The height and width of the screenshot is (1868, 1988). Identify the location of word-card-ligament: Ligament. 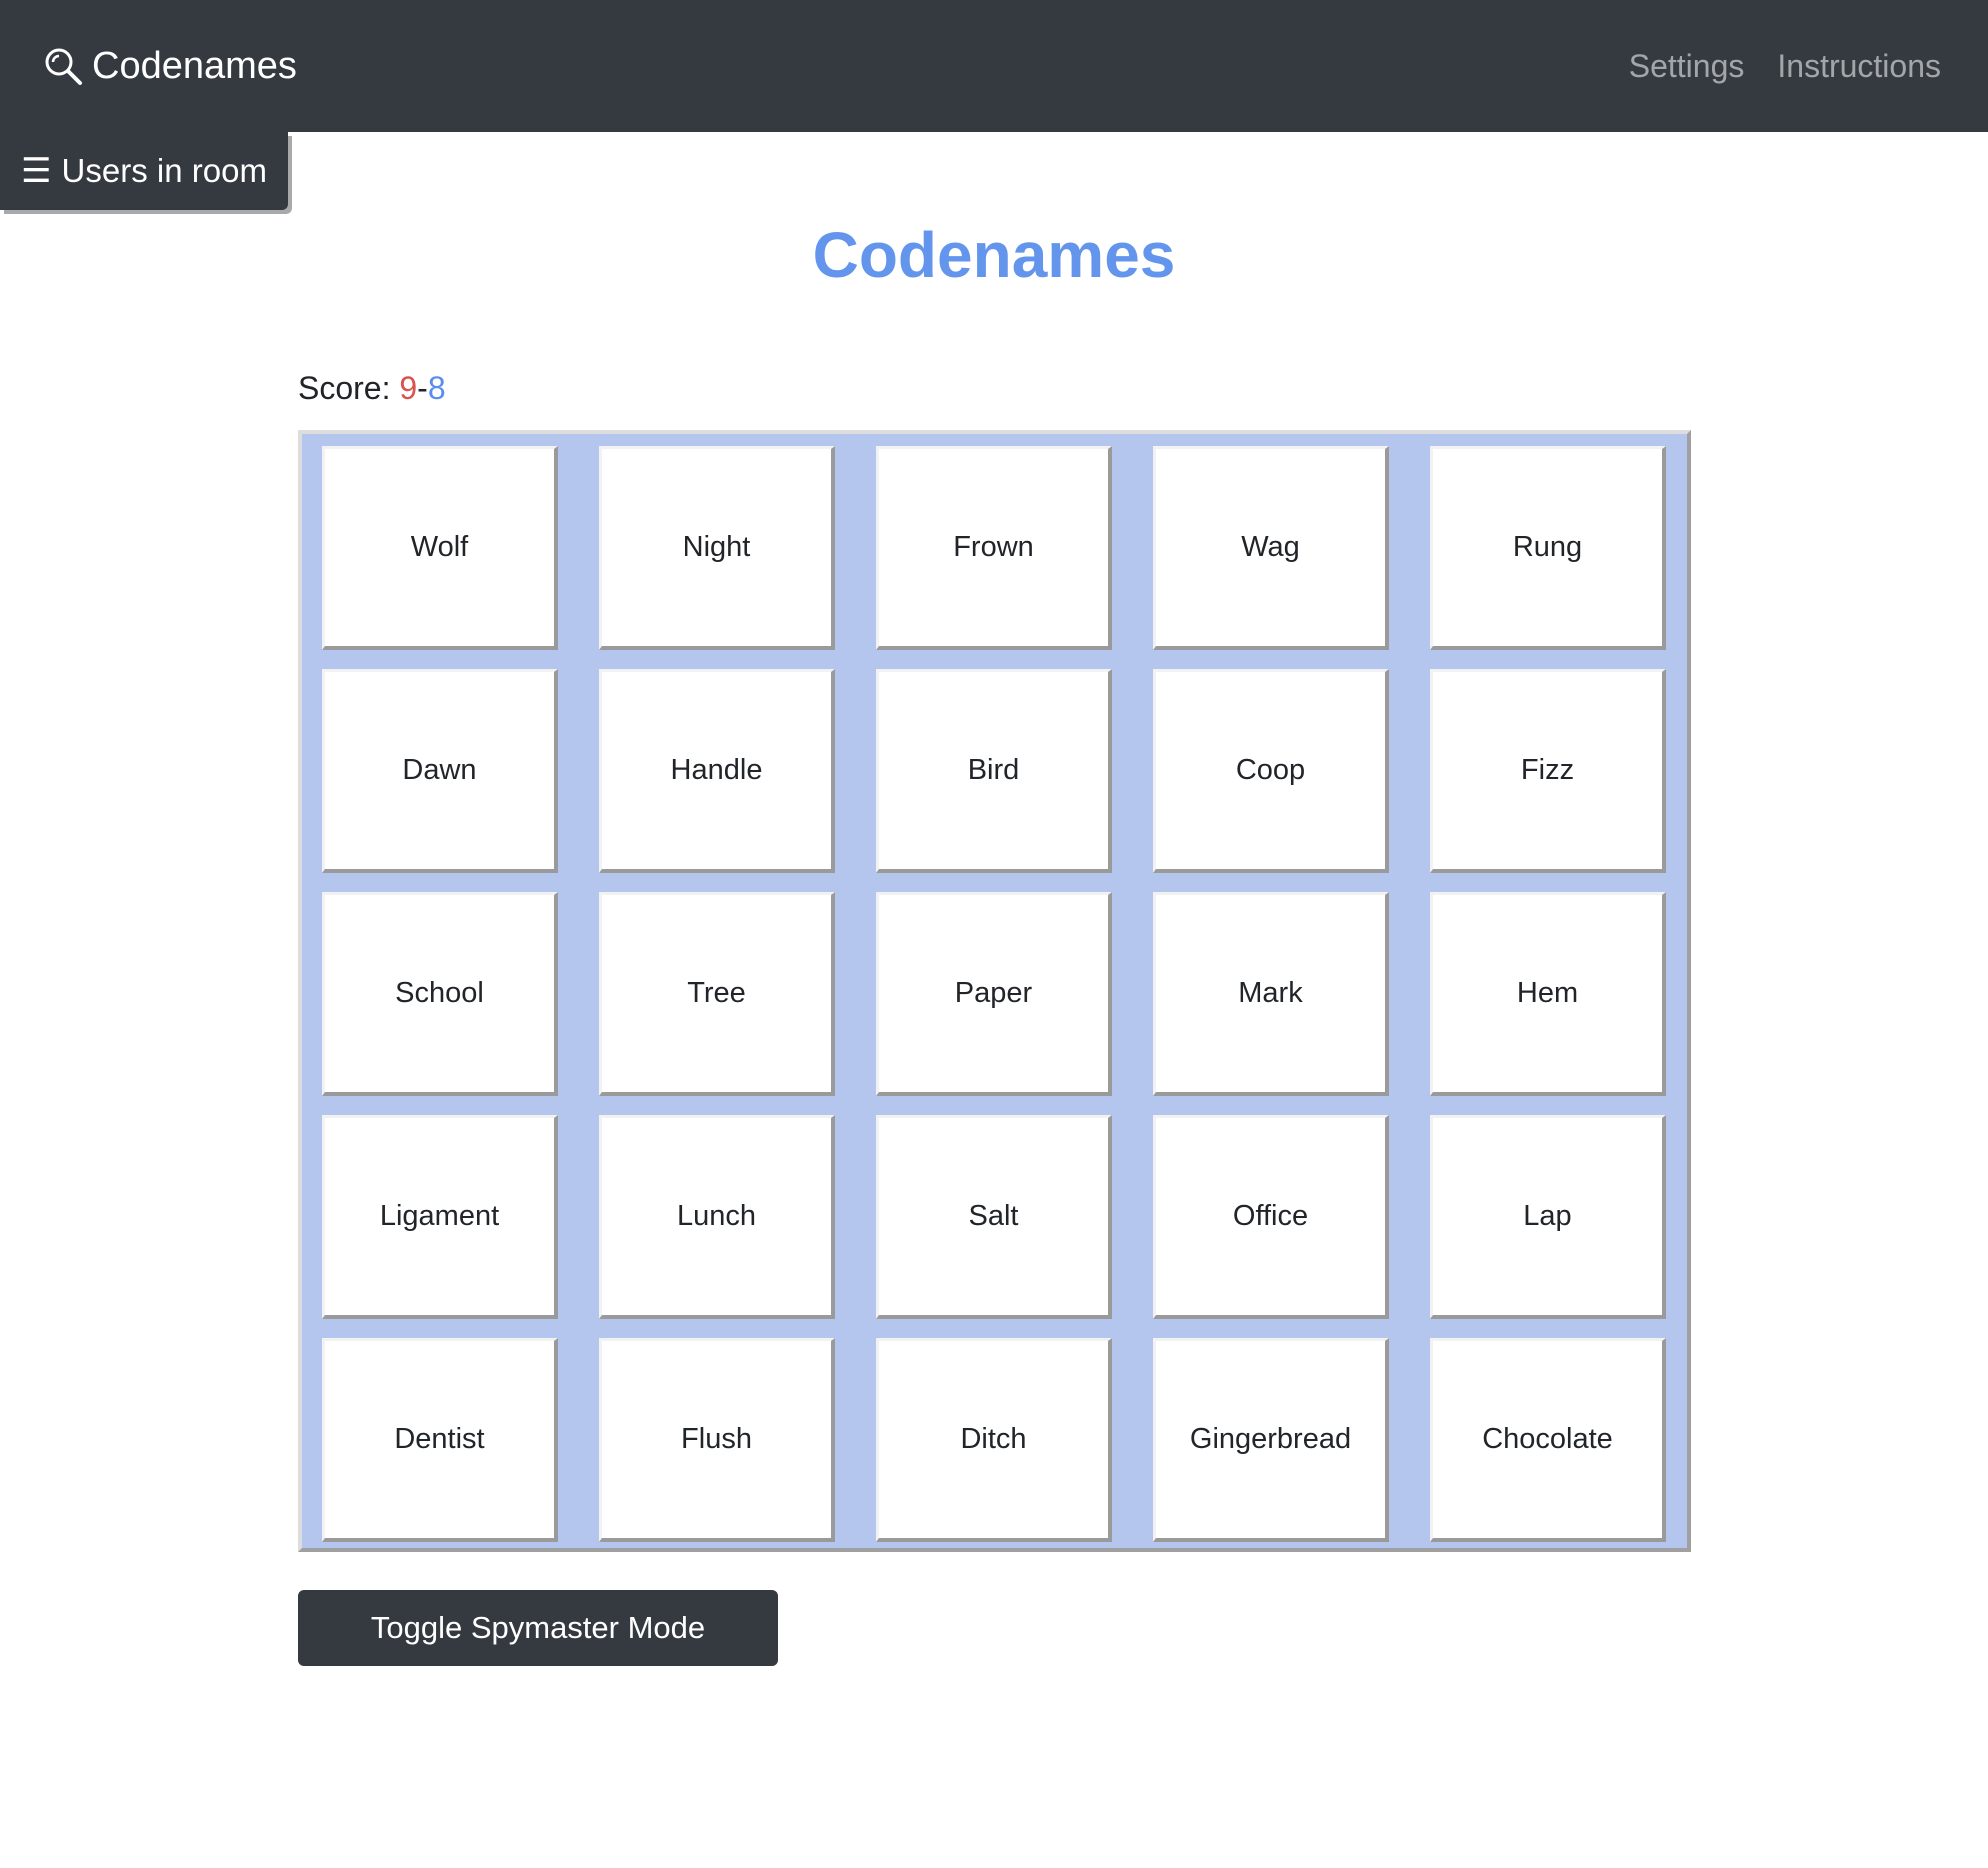
(440, 1217).